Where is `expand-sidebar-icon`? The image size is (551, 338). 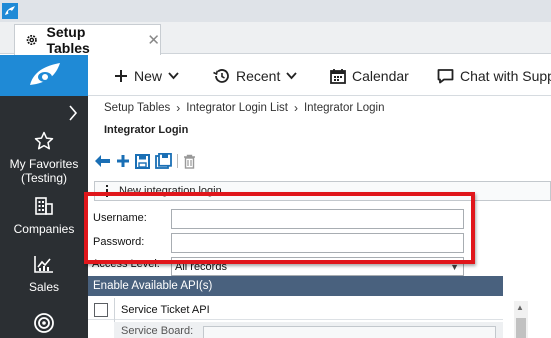 expand-sidebar-icon is located at coordinates (73, 113).